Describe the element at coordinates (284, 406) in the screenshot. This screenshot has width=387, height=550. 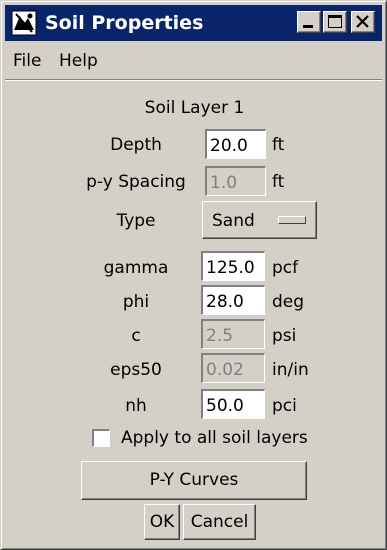
I see `nh-unit: pci` at that location.